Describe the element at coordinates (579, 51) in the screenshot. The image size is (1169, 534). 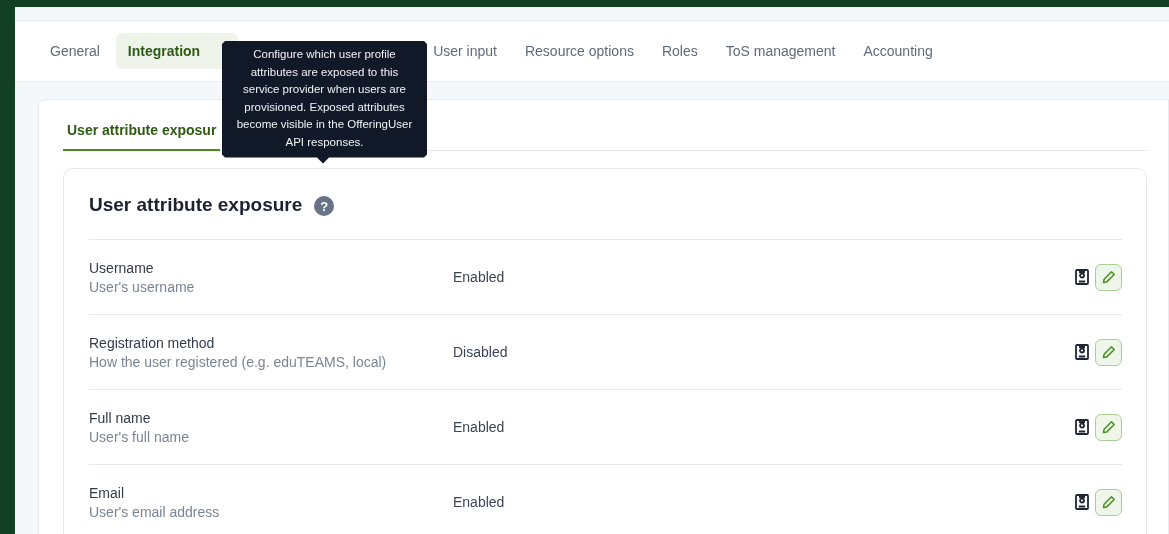
I see `tab: Resource options` at that location.